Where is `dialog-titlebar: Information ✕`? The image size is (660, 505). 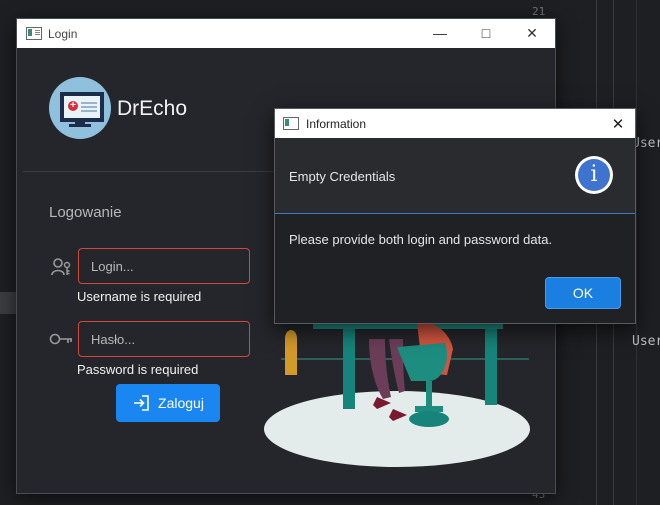
dialog-titlebar: Information ✕ is located at coordinates (455, 123).